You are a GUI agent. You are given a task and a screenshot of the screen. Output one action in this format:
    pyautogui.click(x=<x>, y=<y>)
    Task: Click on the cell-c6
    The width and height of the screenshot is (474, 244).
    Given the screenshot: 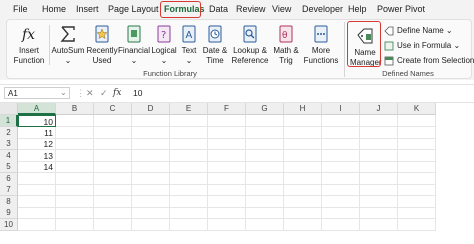 What is the action you would take?
    pyautogui.click(x=113, y=178)
    